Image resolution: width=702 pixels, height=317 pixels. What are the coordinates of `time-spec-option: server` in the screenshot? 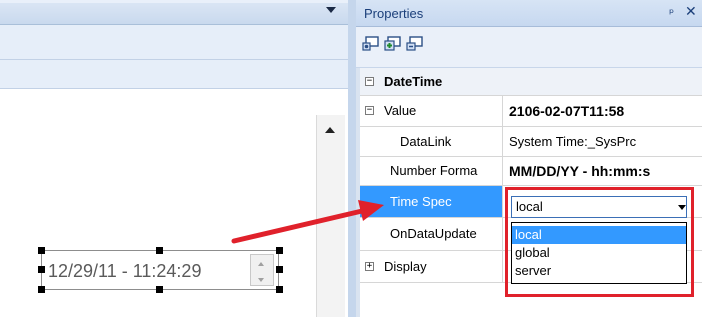 It's located at (599, 271).